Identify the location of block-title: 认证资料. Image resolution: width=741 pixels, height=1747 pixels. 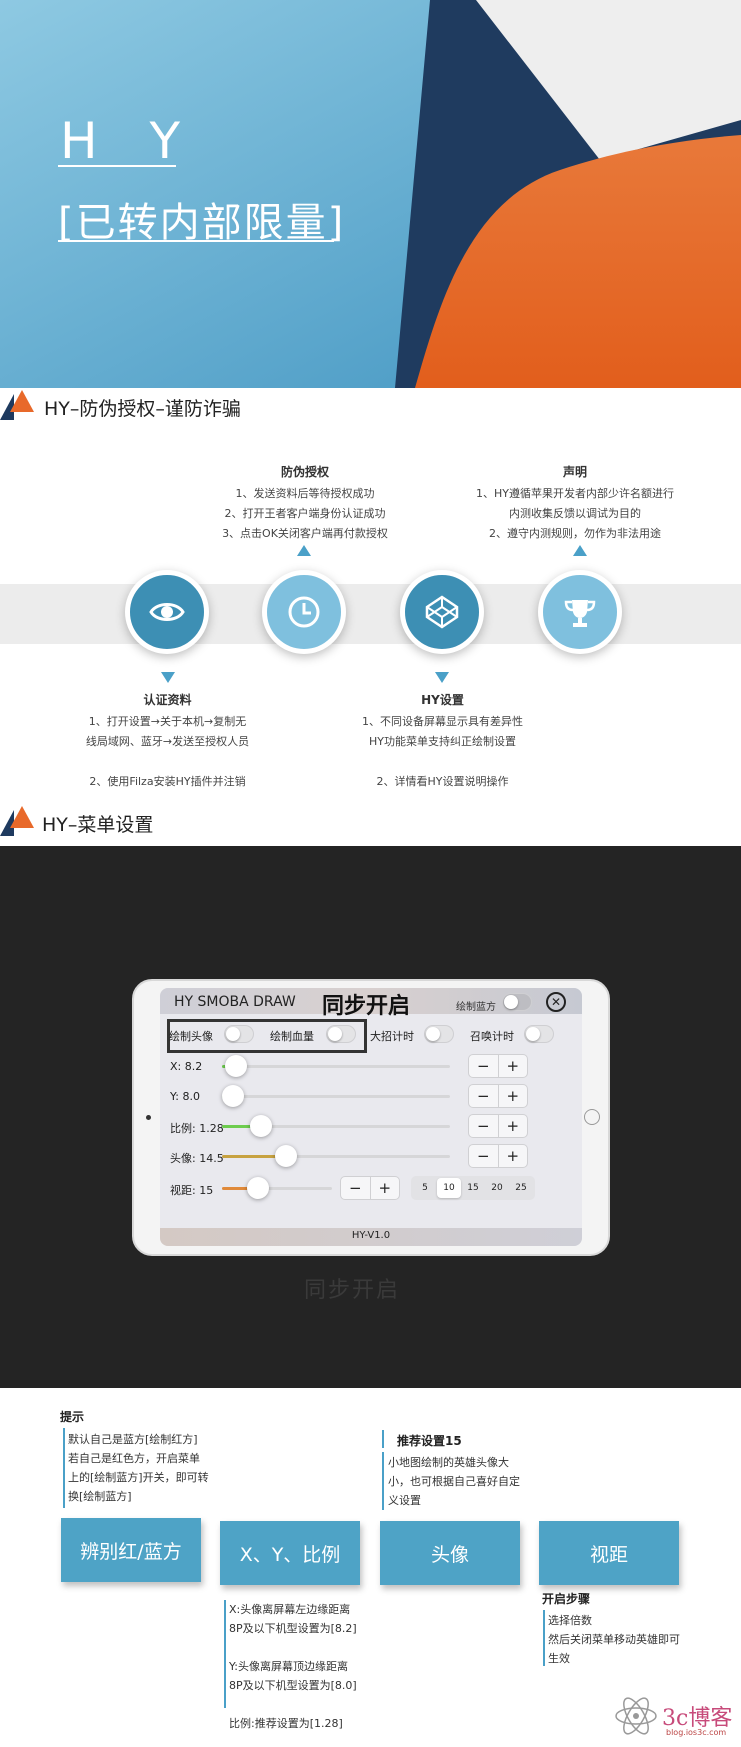
(167, 700).